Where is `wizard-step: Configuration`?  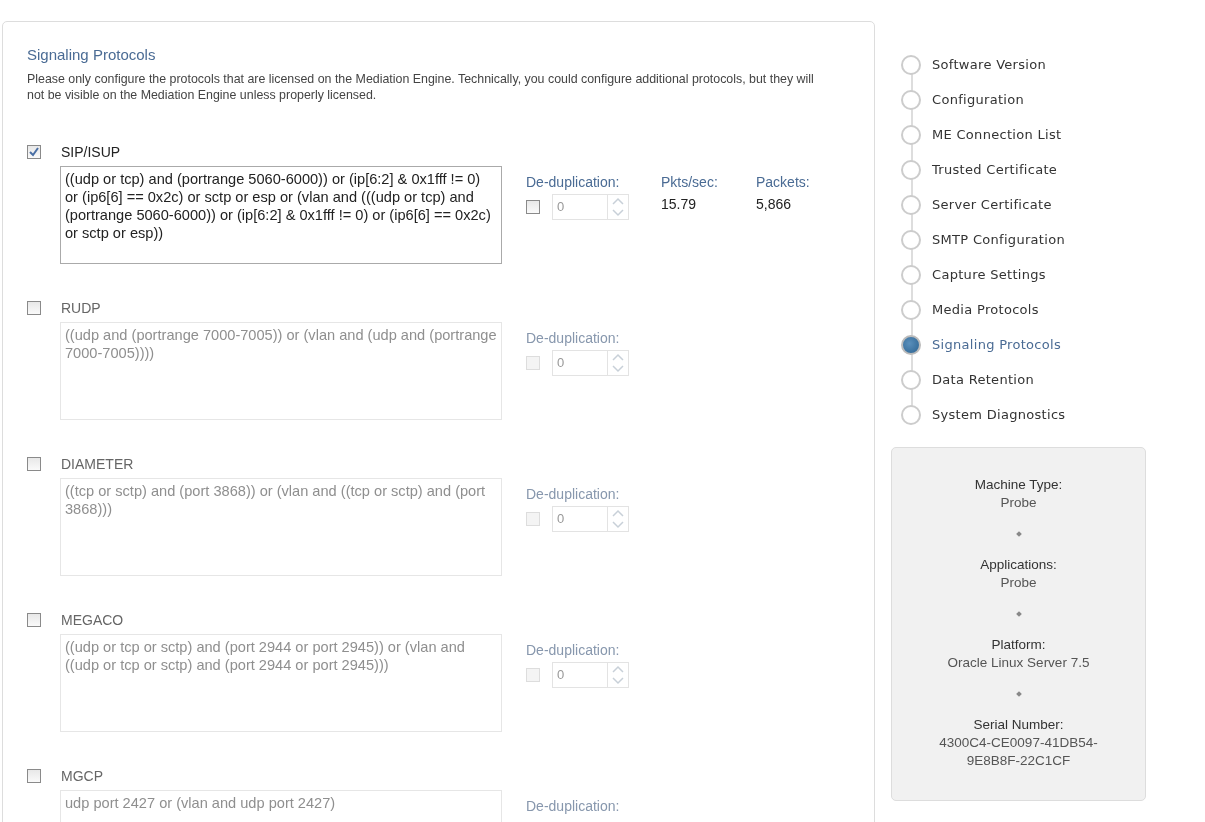
wizard-step: Configuration is located at coordinates (963, 99).